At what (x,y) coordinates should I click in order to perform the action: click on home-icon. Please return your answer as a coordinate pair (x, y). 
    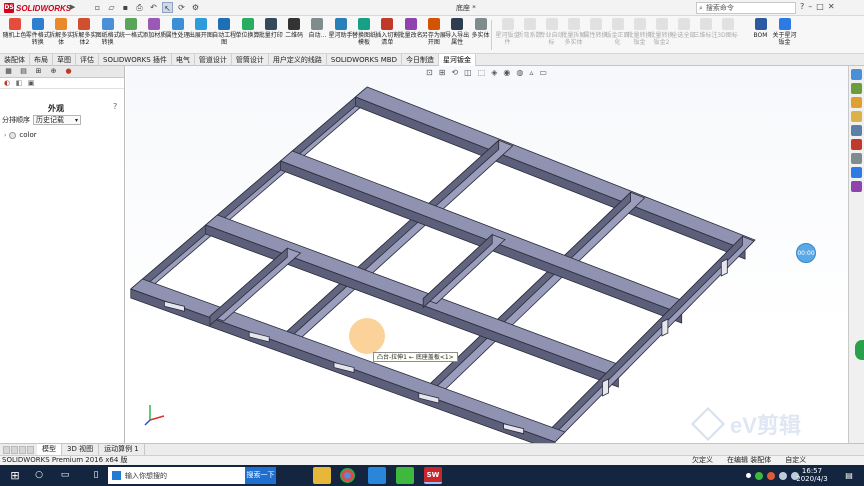
    Looking at the image, I should click on (856, 74).